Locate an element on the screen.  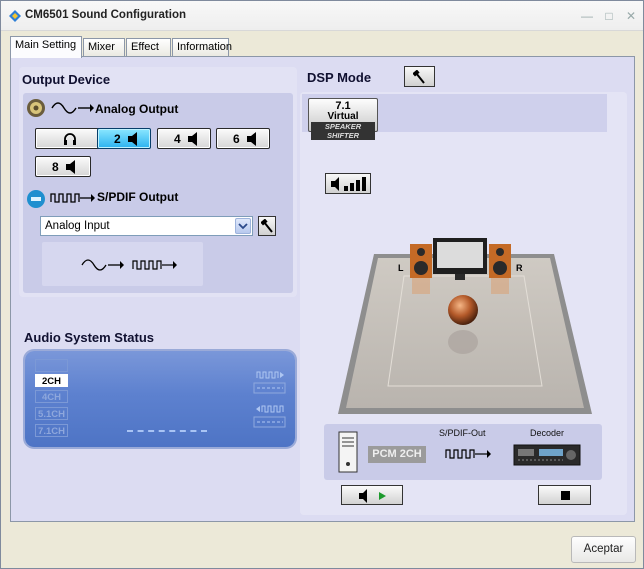
channel-status-4ch: 4CH is located at coordinates (51, 396).